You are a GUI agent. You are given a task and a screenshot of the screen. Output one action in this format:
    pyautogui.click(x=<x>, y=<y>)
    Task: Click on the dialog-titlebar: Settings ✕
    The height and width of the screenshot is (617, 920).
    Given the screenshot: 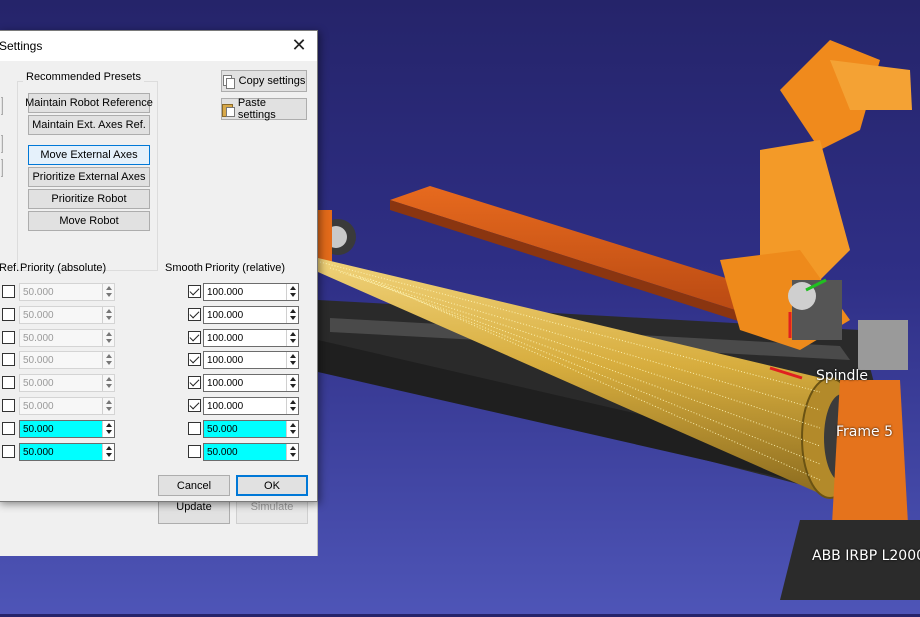 What is the action you would take?
    pyautogui.click(x=158, y=46)
    